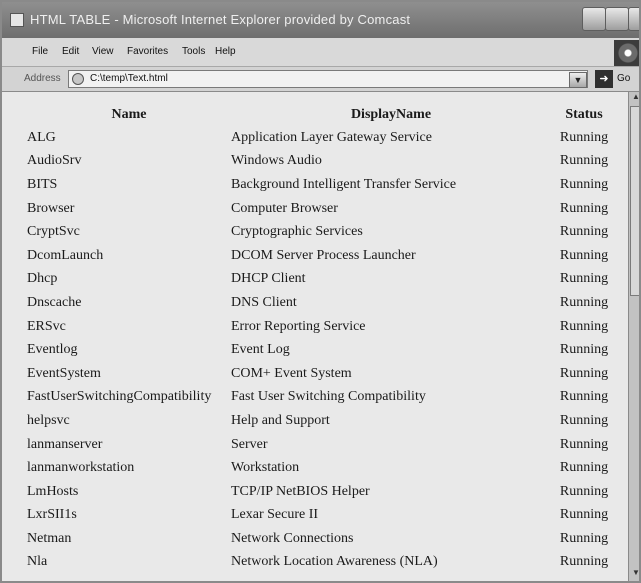  I want to click on cell-name: Dnscache, so click(54, 302).